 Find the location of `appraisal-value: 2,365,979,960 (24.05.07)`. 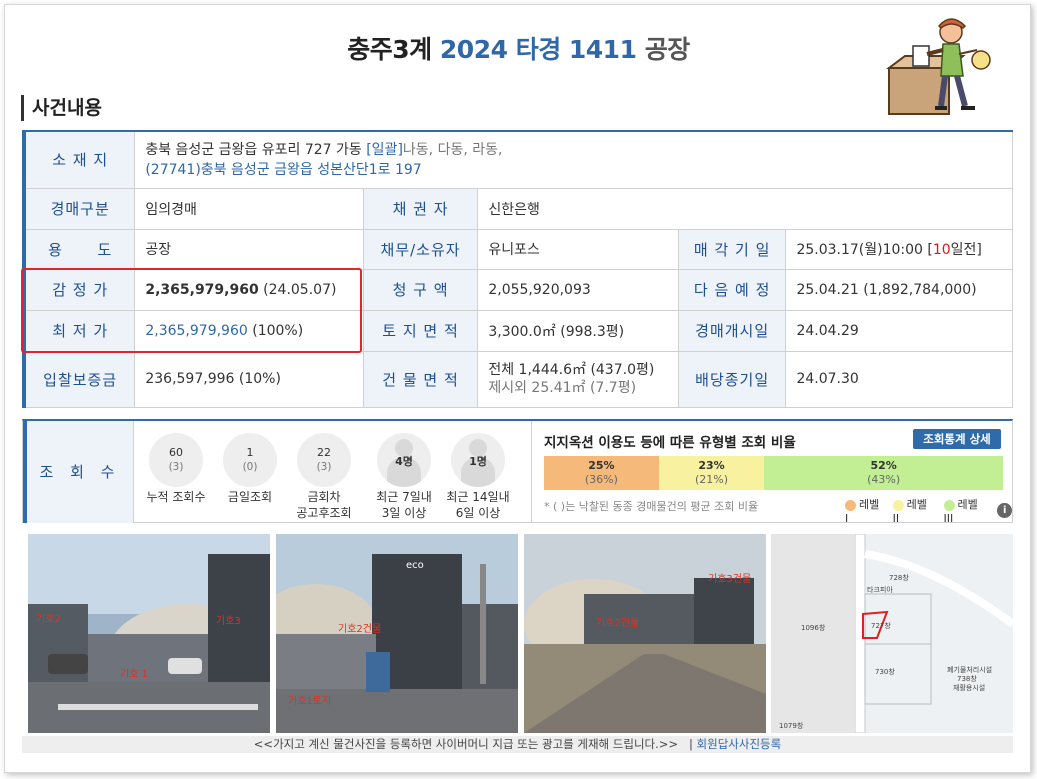

appraisal-value: 2,365,979,960 (24.05.07) is located at coordinates (249, 289).